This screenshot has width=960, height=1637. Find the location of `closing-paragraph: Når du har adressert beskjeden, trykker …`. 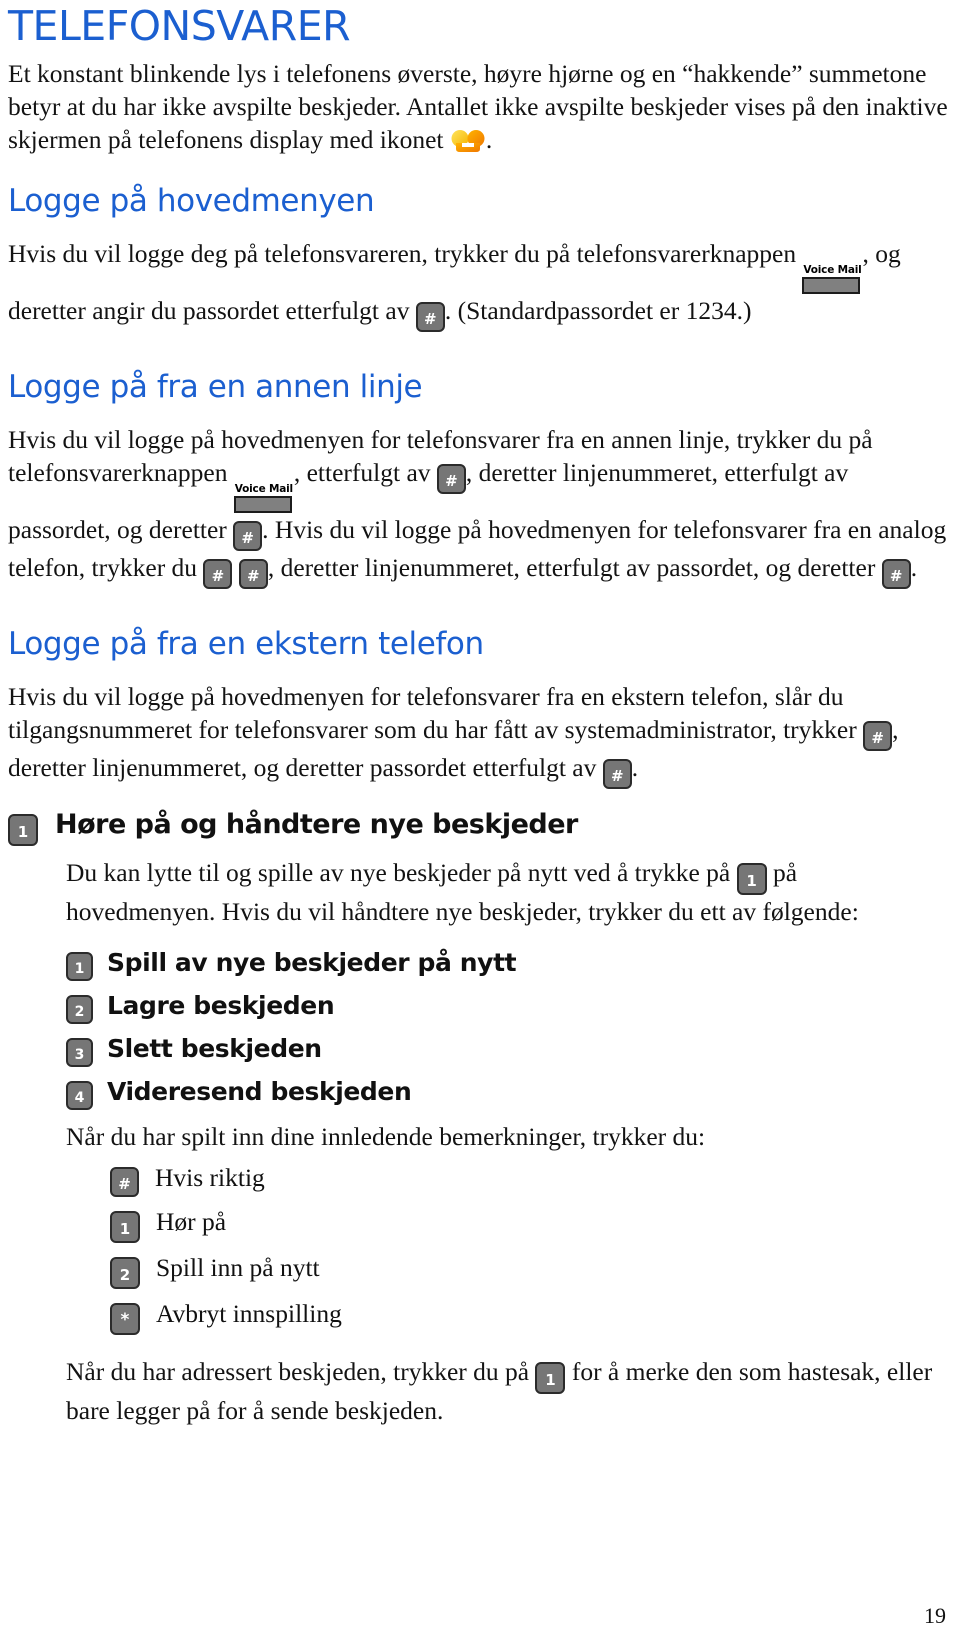

closing-paragraph: Når du har adressert beskjeden, trykker … is located at coordinates (480, 1391).